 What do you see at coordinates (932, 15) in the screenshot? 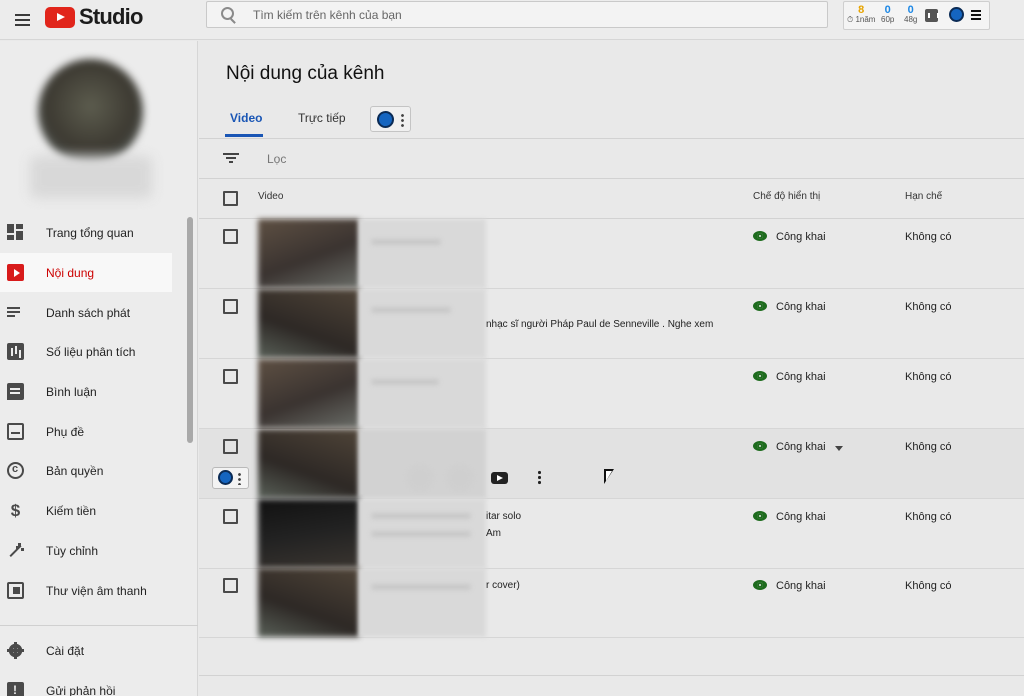
I see `analytics-chart-icon` at bounding box center [932, 15].